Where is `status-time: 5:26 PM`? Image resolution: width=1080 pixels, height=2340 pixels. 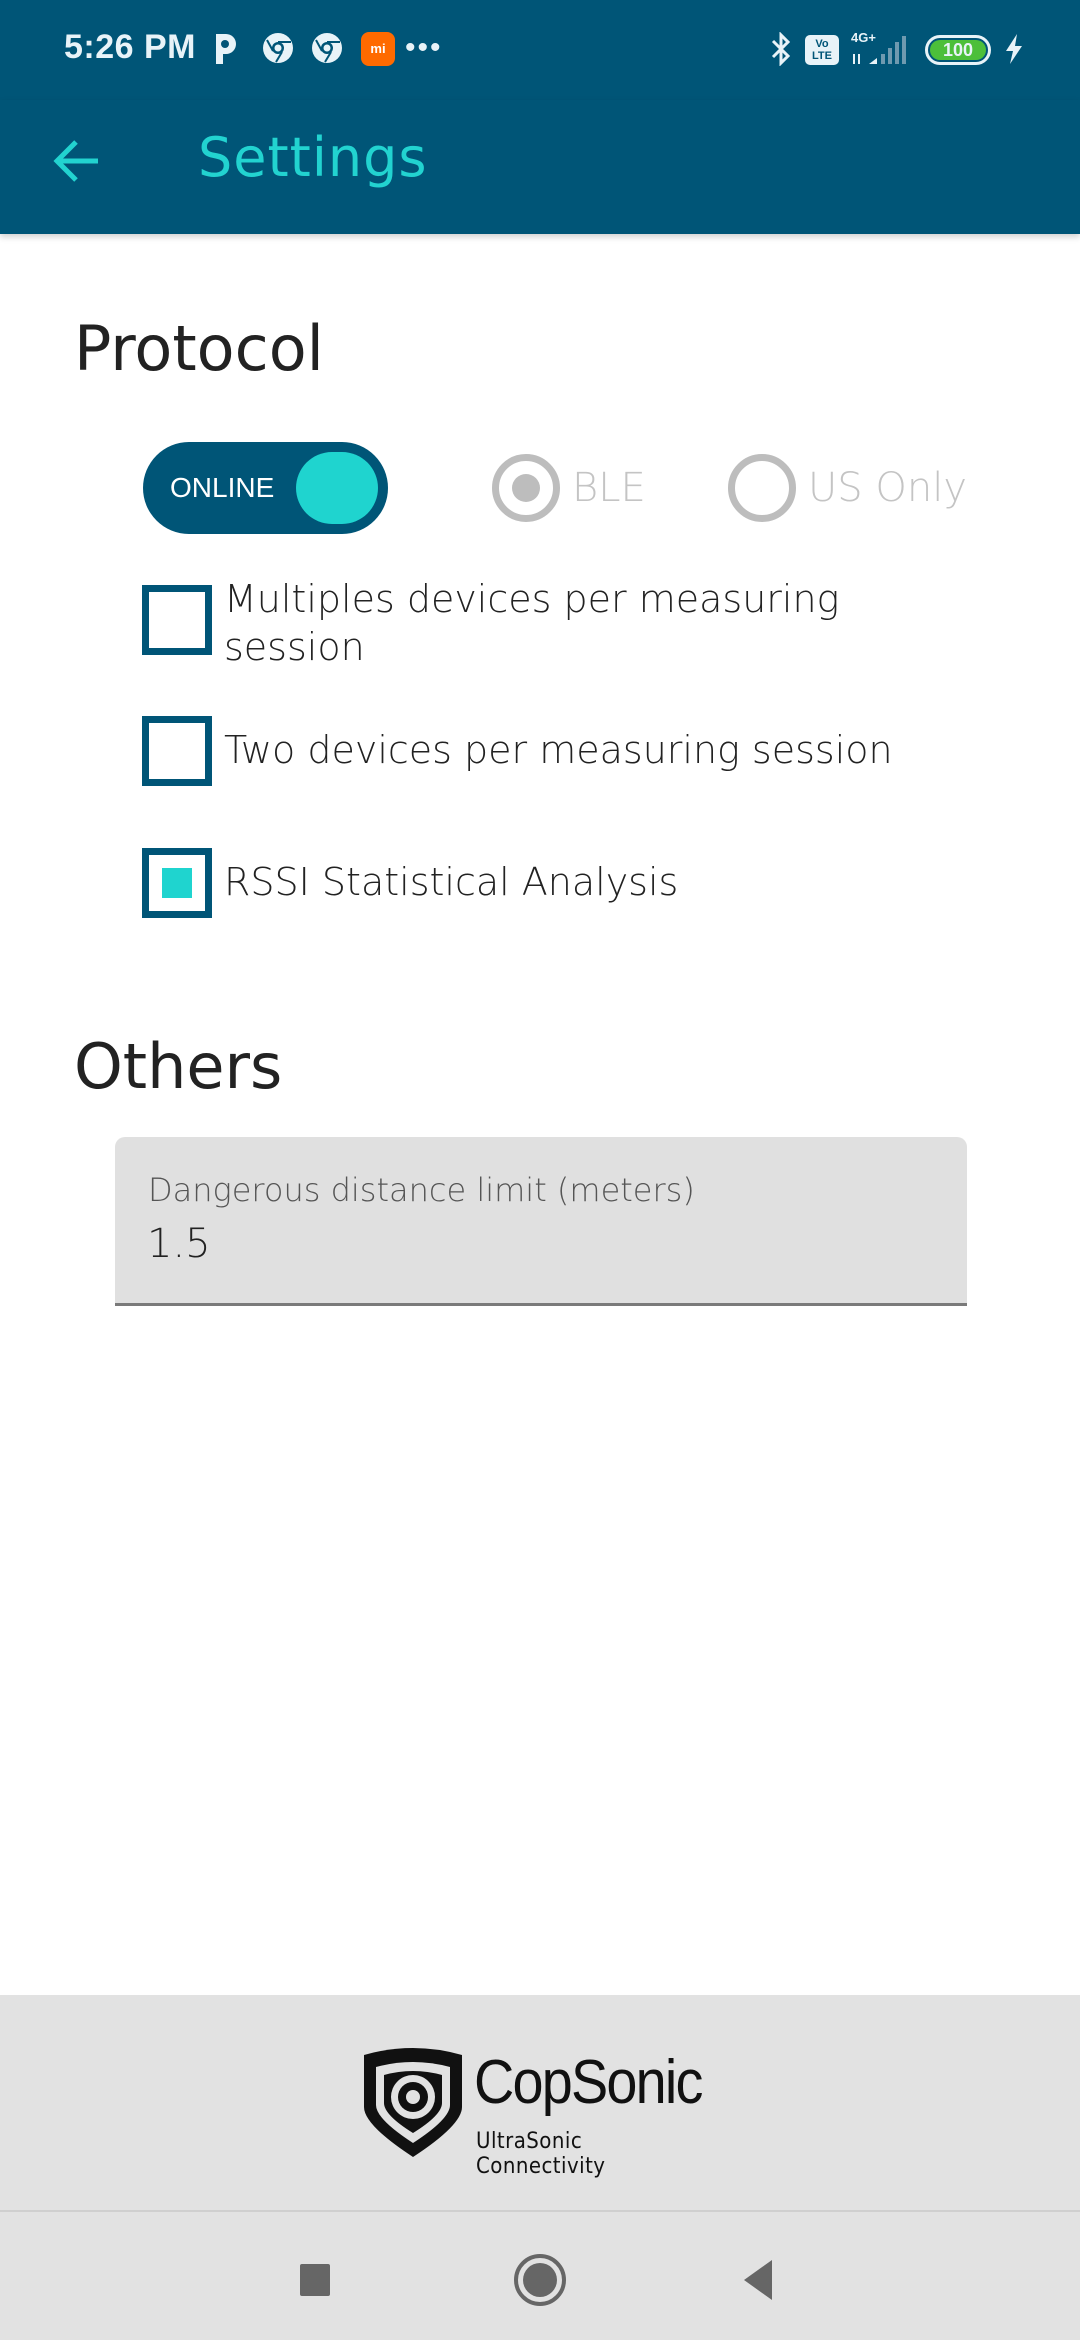 status-time: 5:26 PM is located at coordinates (130, 47).